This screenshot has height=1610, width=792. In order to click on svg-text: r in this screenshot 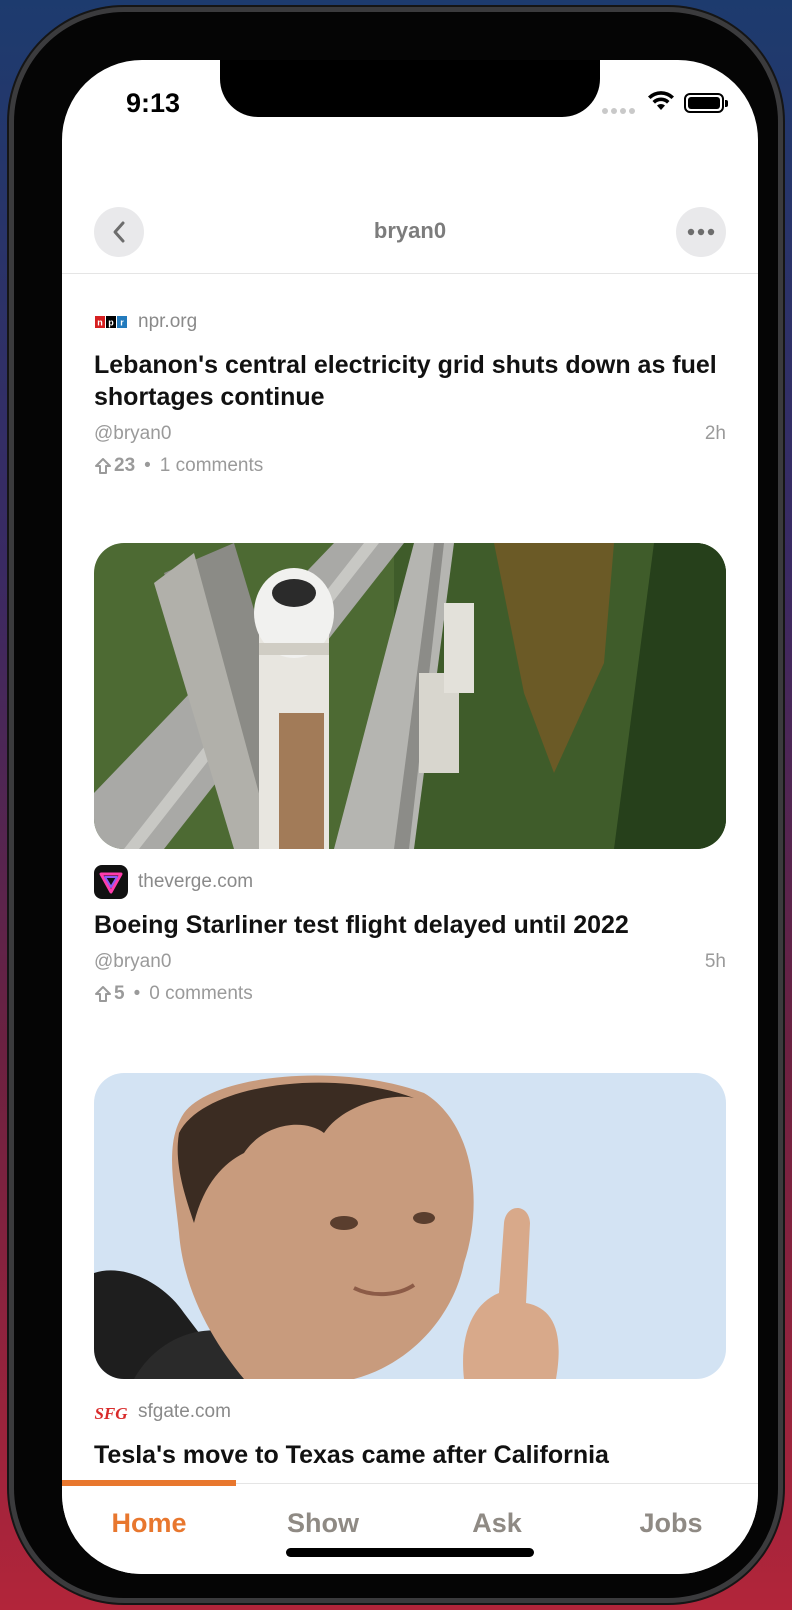, I will do `click(122, 323)`.